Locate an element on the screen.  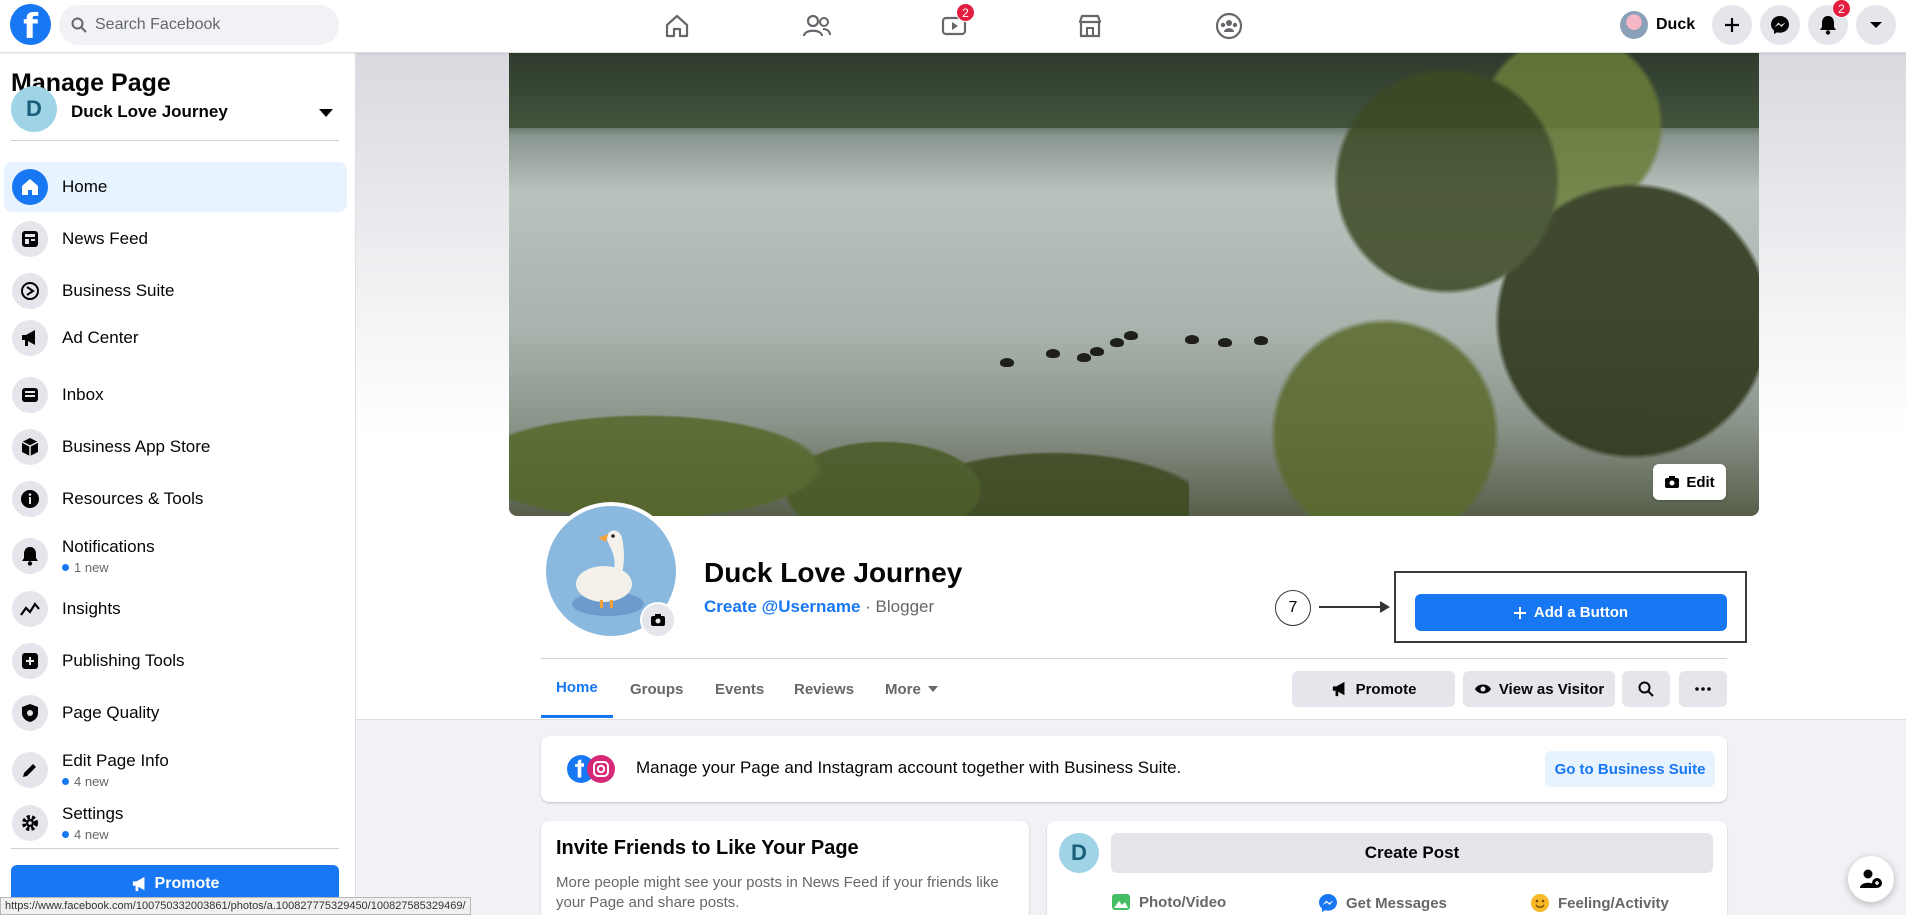
search-box is located at coordinates (199, 25).